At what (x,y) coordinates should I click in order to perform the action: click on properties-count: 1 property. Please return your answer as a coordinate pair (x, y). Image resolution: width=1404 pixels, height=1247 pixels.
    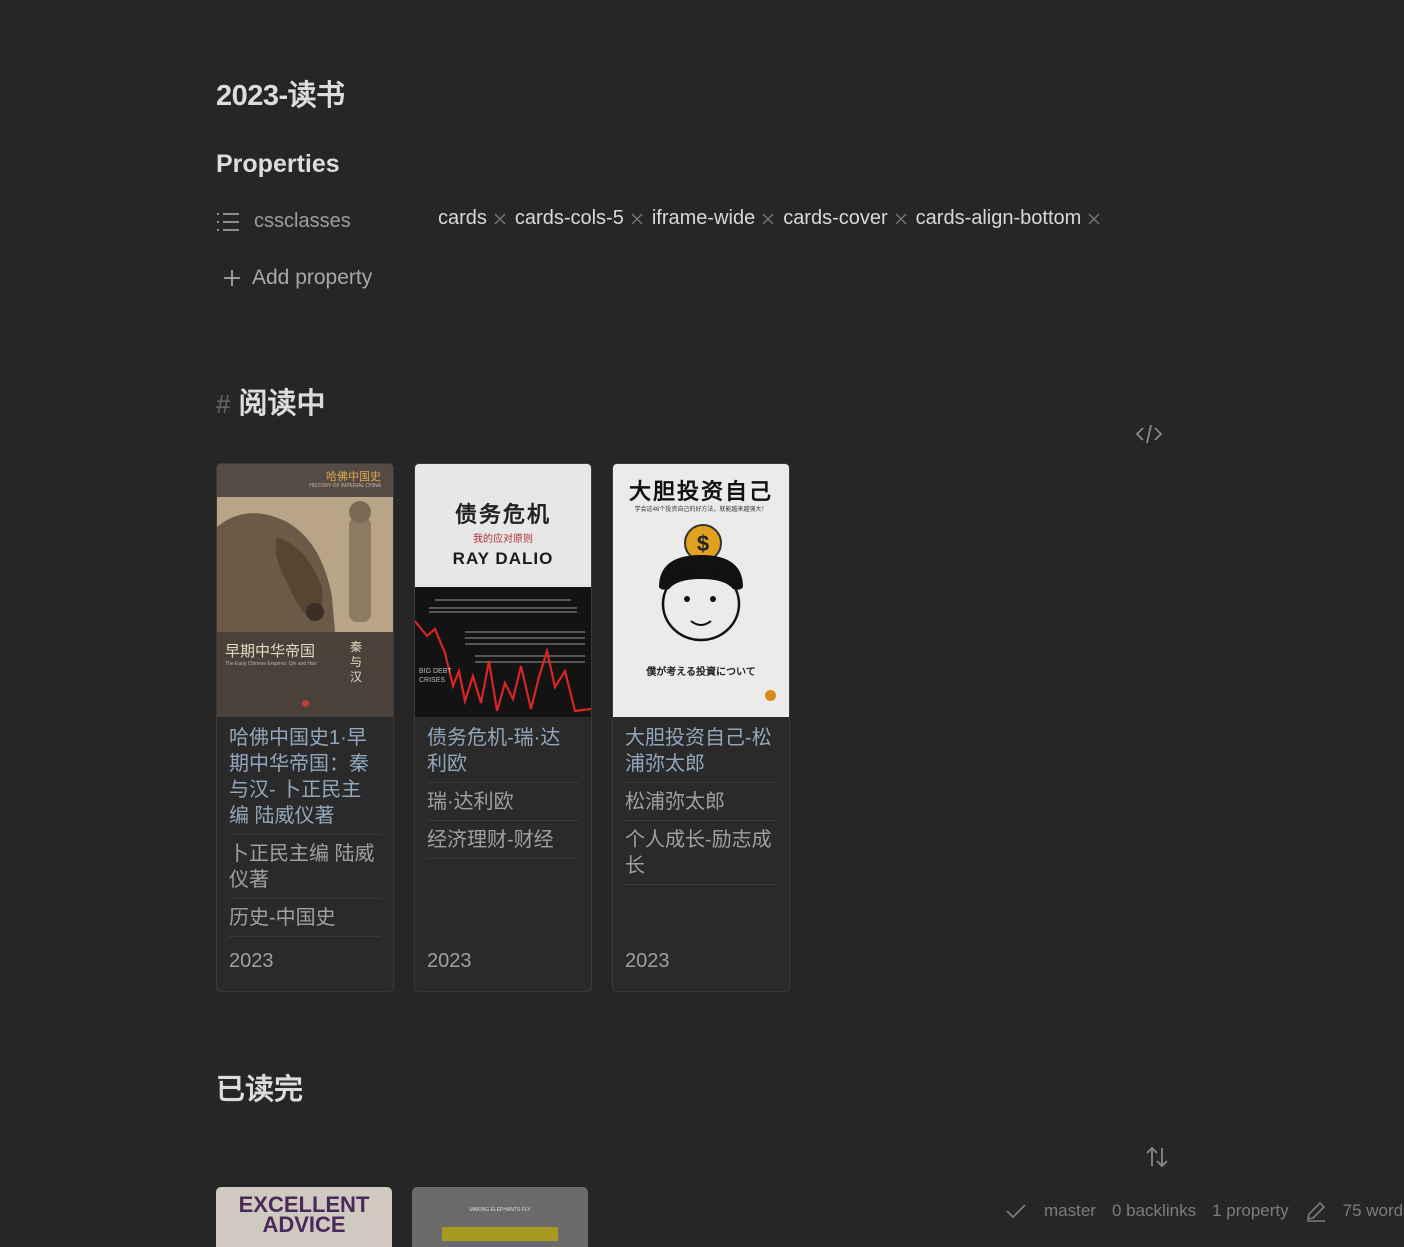
    Looking at the image, I should click on (1250, 1211).